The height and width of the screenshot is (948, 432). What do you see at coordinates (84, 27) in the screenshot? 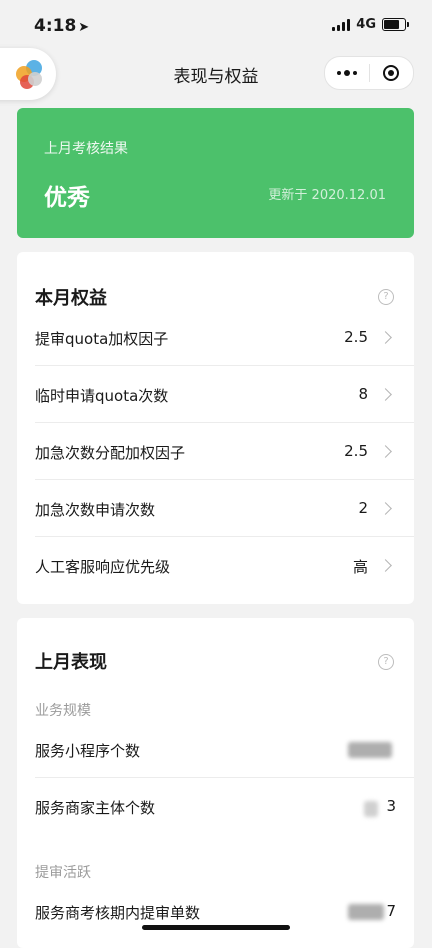
I see `location-arrow-icon: ➤` at bounding box center [84, 27].